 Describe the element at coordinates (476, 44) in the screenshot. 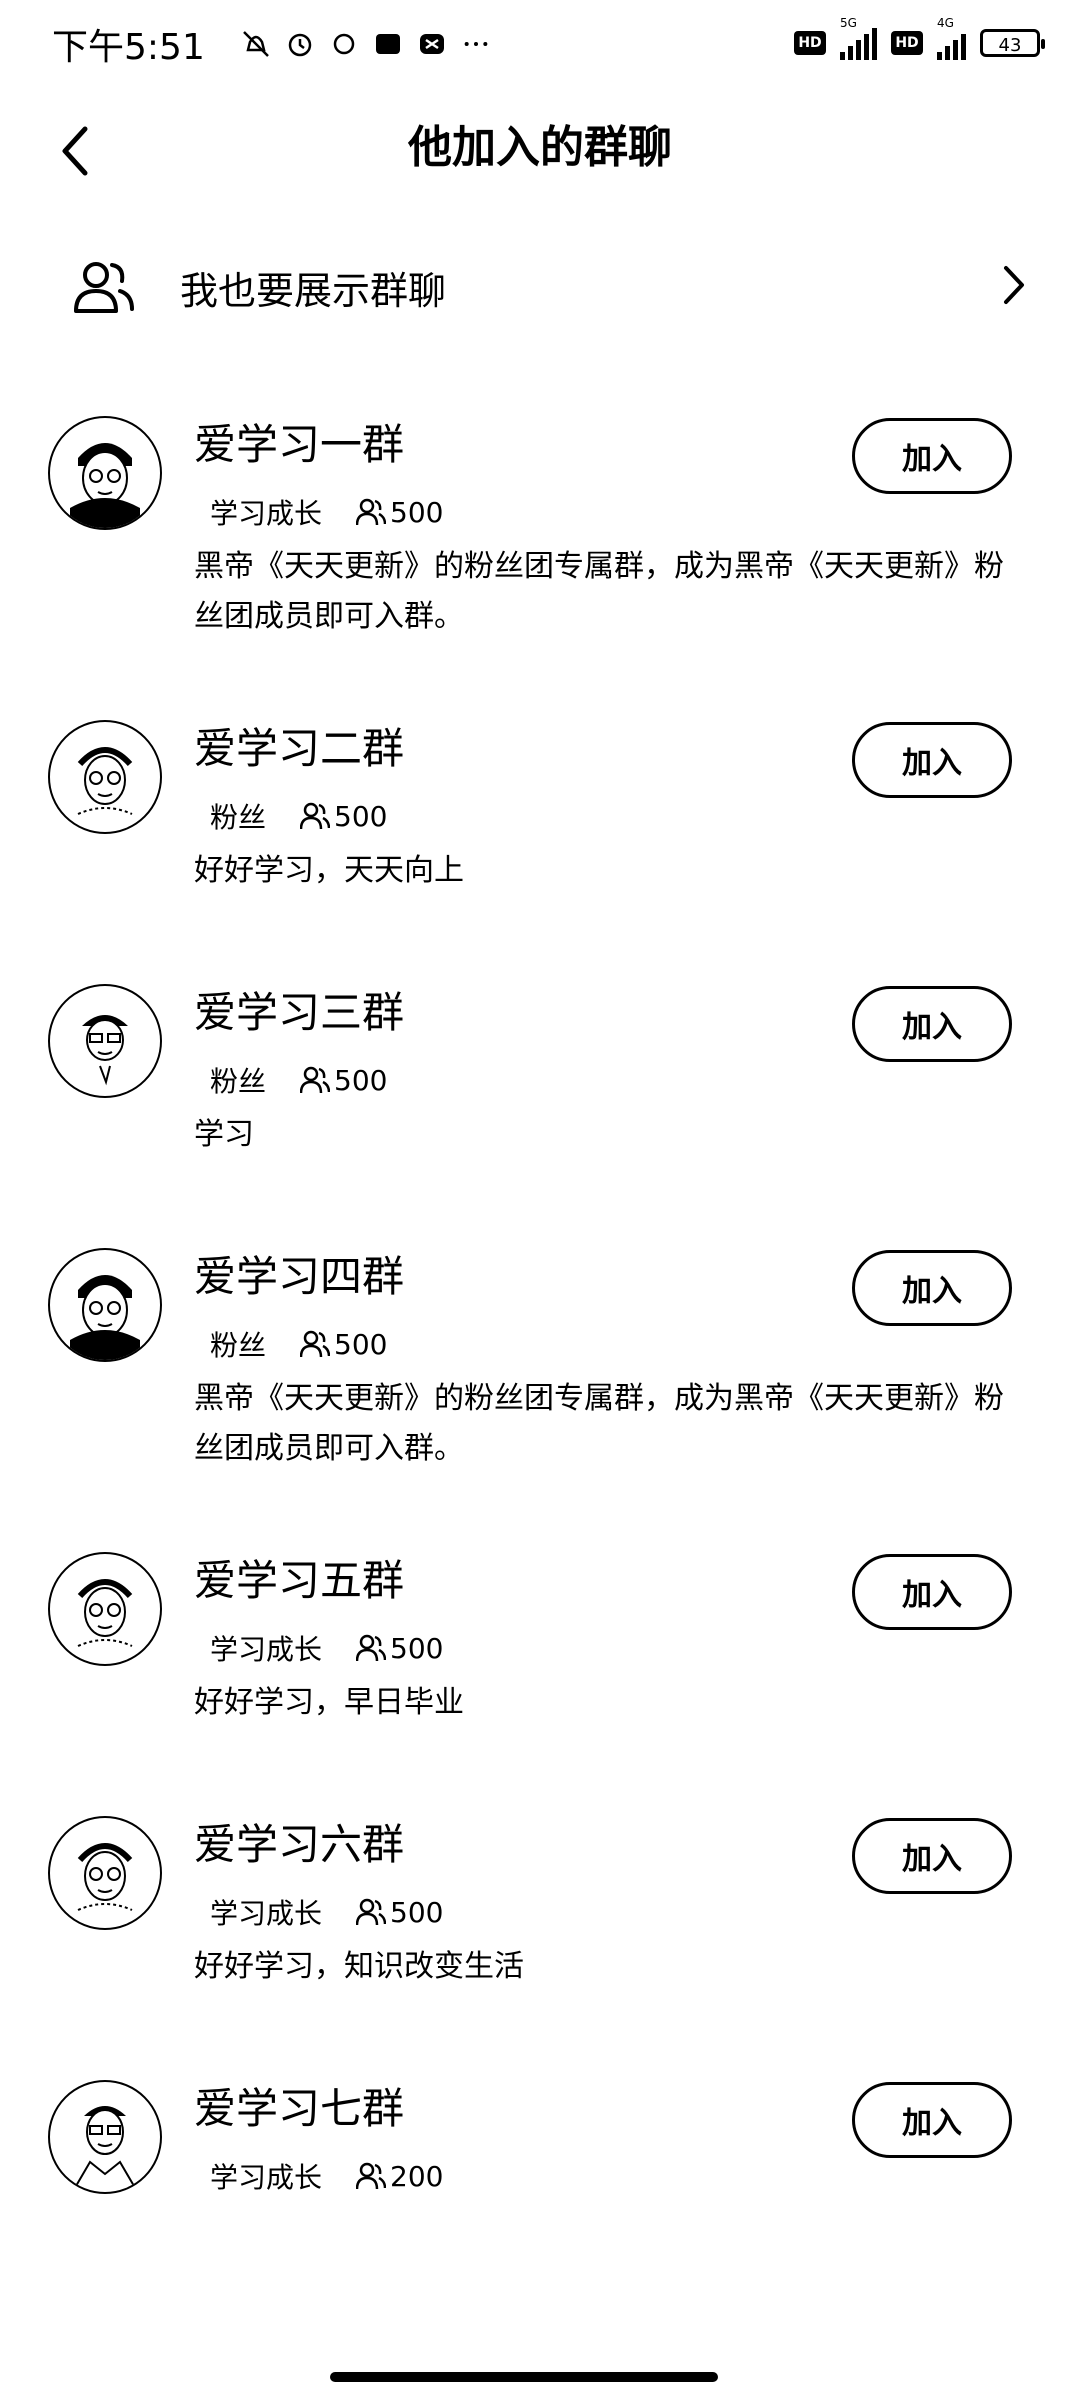

I see `more-dots-icon` at that location.